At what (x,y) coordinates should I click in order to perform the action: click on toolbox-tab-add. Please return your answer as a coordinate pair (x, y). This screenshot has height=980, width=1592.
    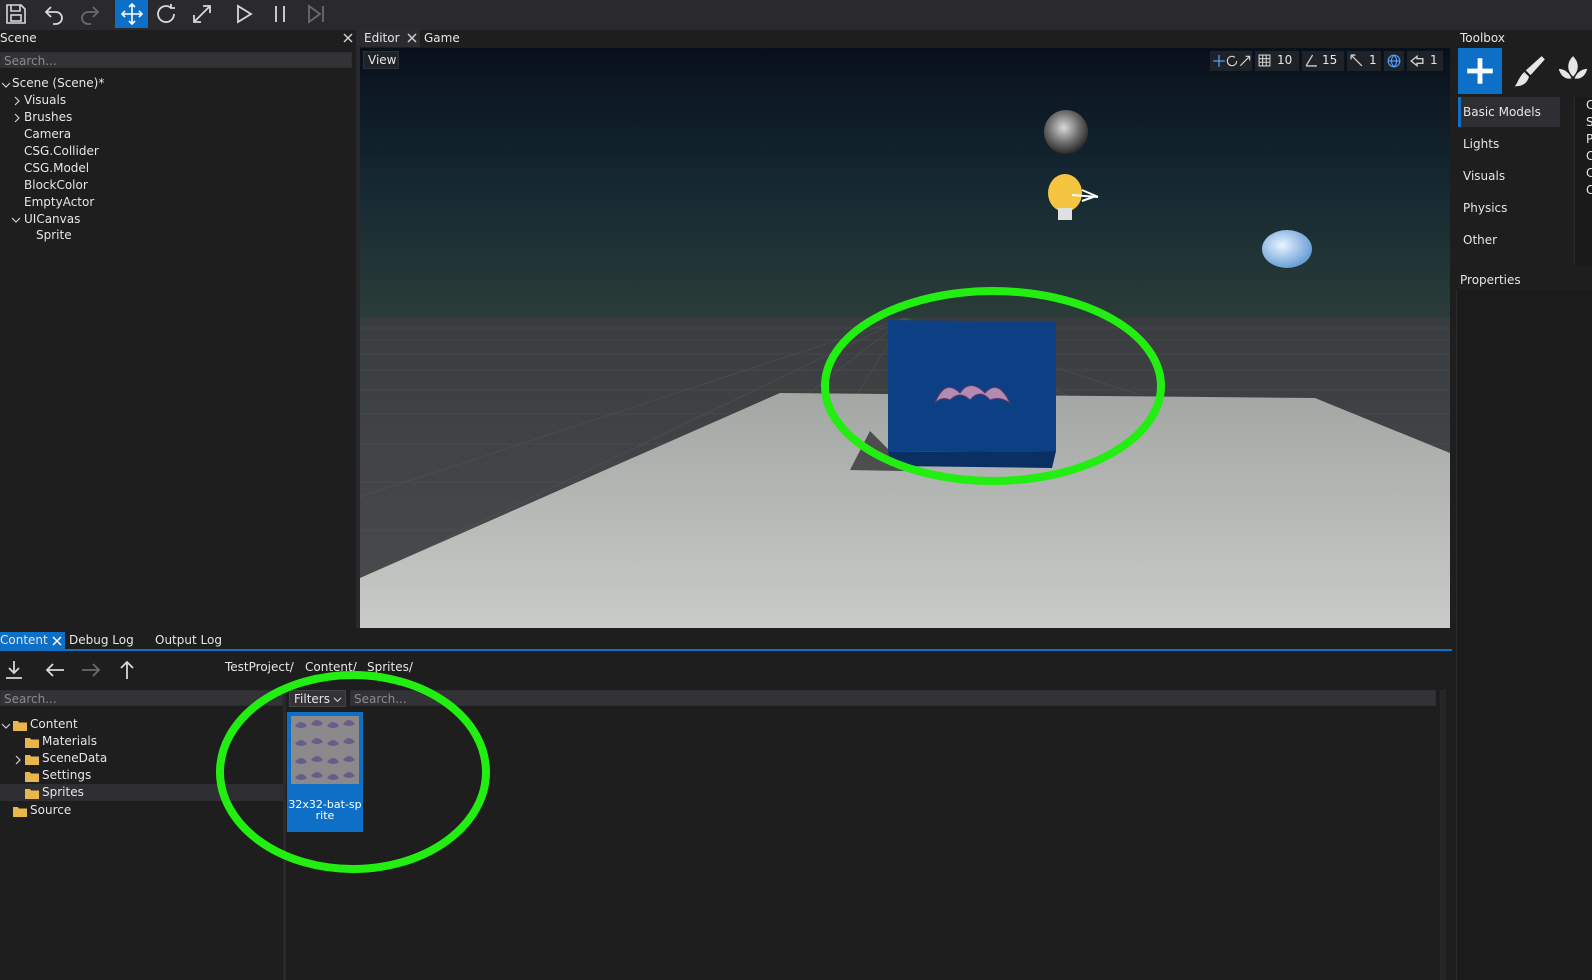
    Looking at the image, I should click on (1480, 71).